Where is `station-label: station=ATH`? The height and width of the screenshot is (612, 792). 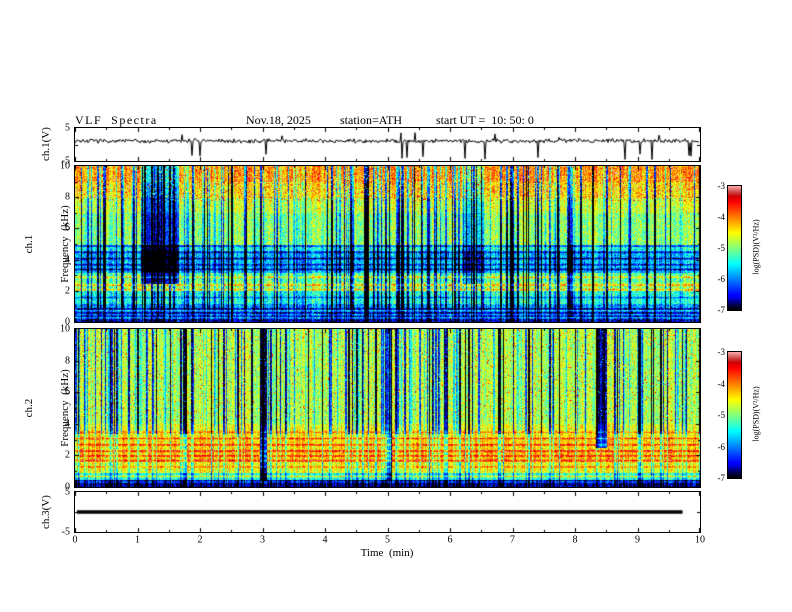 station-label: station=ATH is located at coordinates (371, 120).